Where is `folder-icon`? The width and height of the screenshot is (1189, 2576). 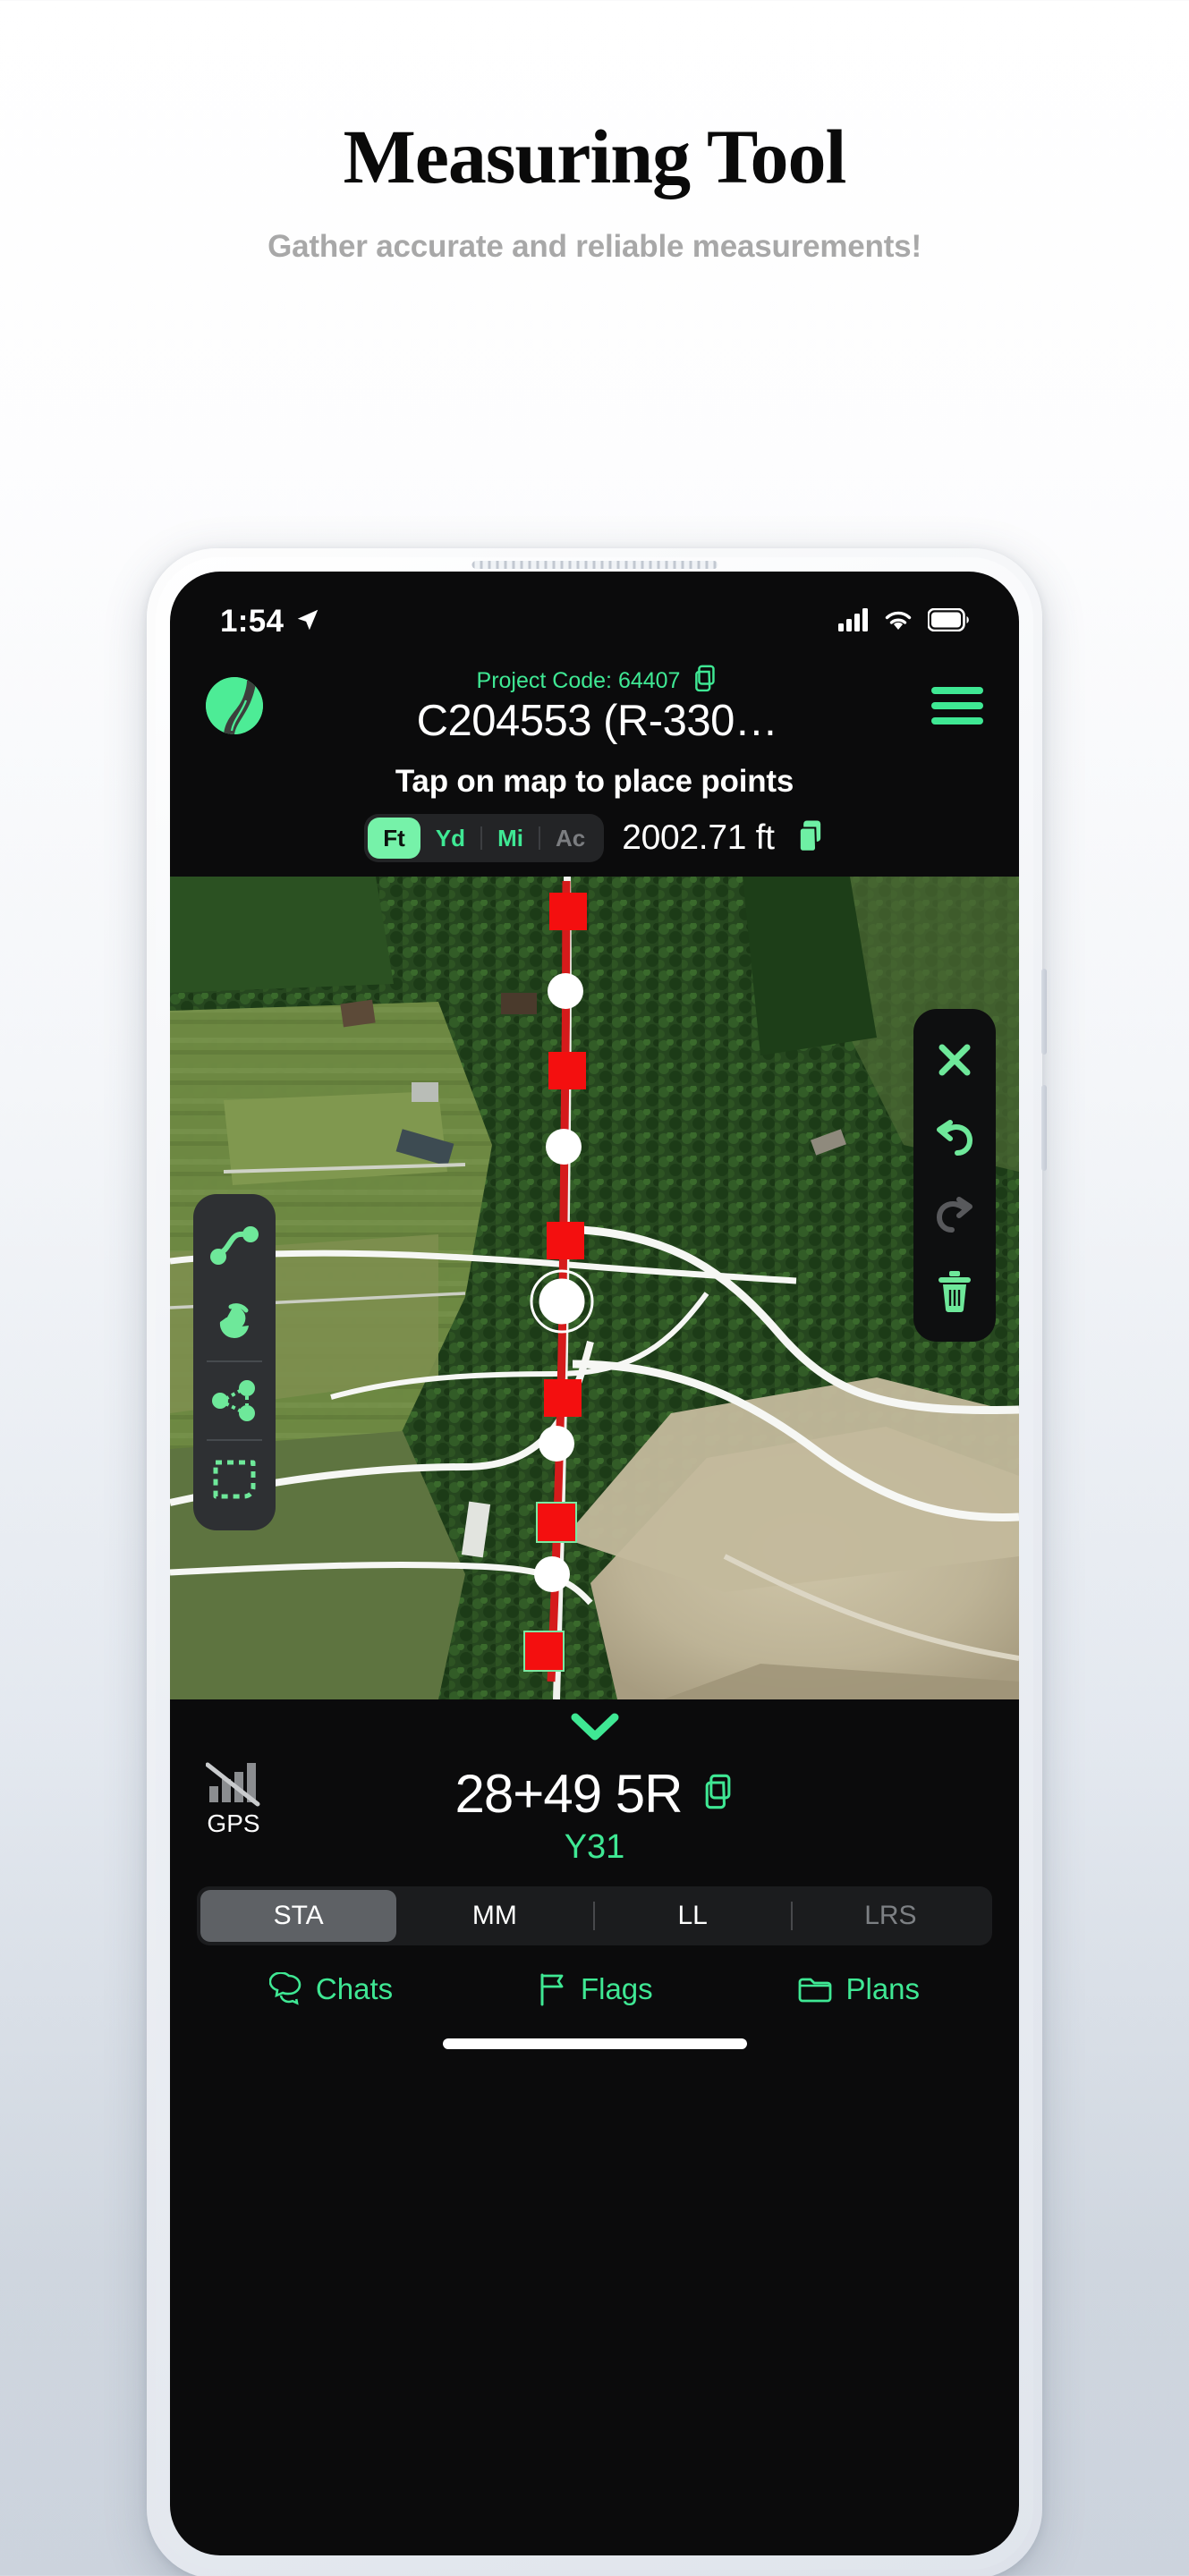
folder-icon is located at coordinates (815, 1990).